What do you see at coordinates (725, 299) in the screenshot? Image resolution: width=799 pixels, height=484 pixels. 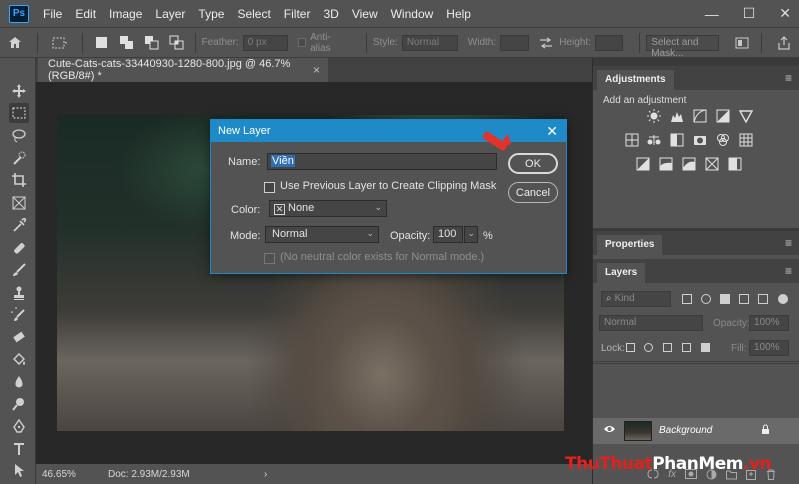 I see `filter-type-icon` at bounding box center [725, 299].